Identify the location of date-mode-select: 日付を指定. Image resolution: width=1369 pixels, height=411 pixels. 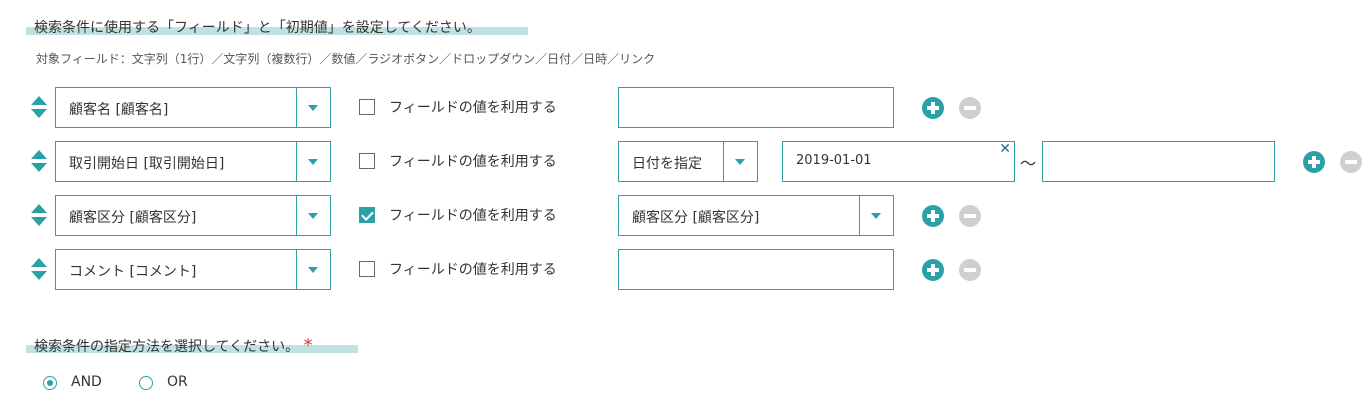
(688, 161).